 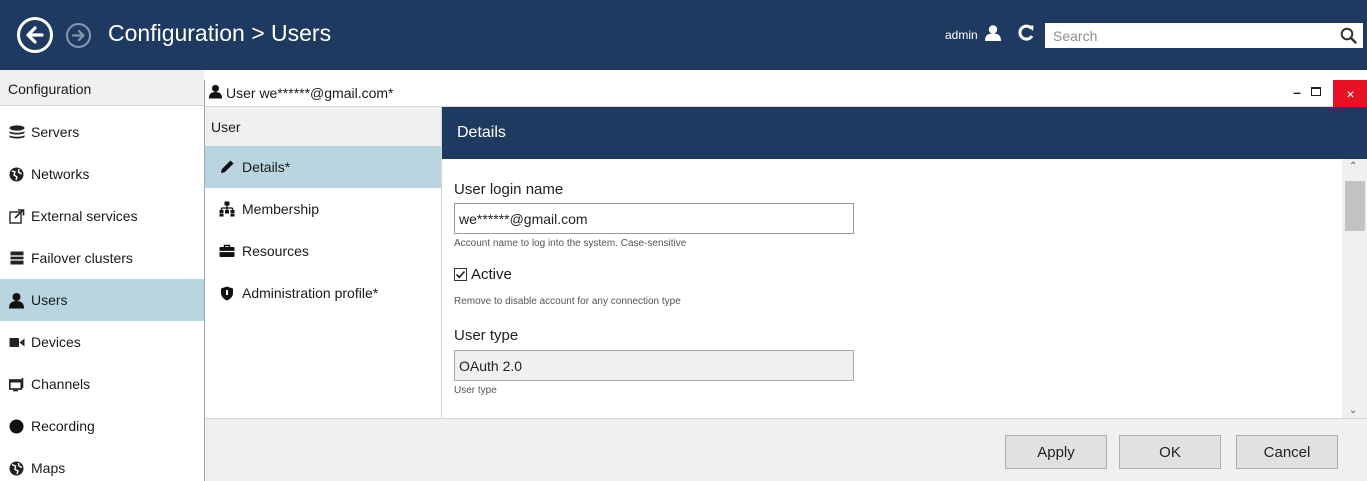 What do you see at coordinates (49, 300) in the screenshot?
I see `sidebar-item-label: Users` at bounding box center [49, 300].